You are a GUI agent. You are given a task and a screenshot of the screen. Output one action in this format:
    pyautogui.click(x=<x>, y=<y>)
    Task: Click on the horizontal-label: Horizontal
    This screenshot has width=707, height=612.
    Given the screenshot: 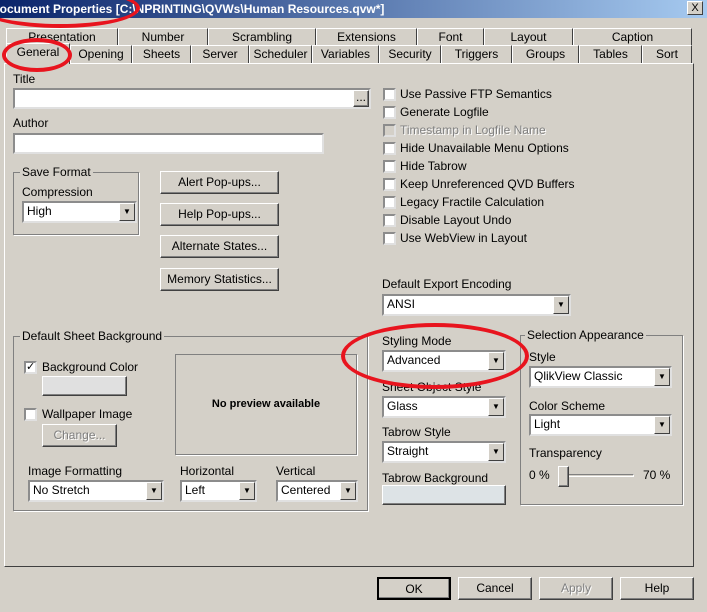 What is the action you would take?
    pyautogui.click(x=207, y=471)
    